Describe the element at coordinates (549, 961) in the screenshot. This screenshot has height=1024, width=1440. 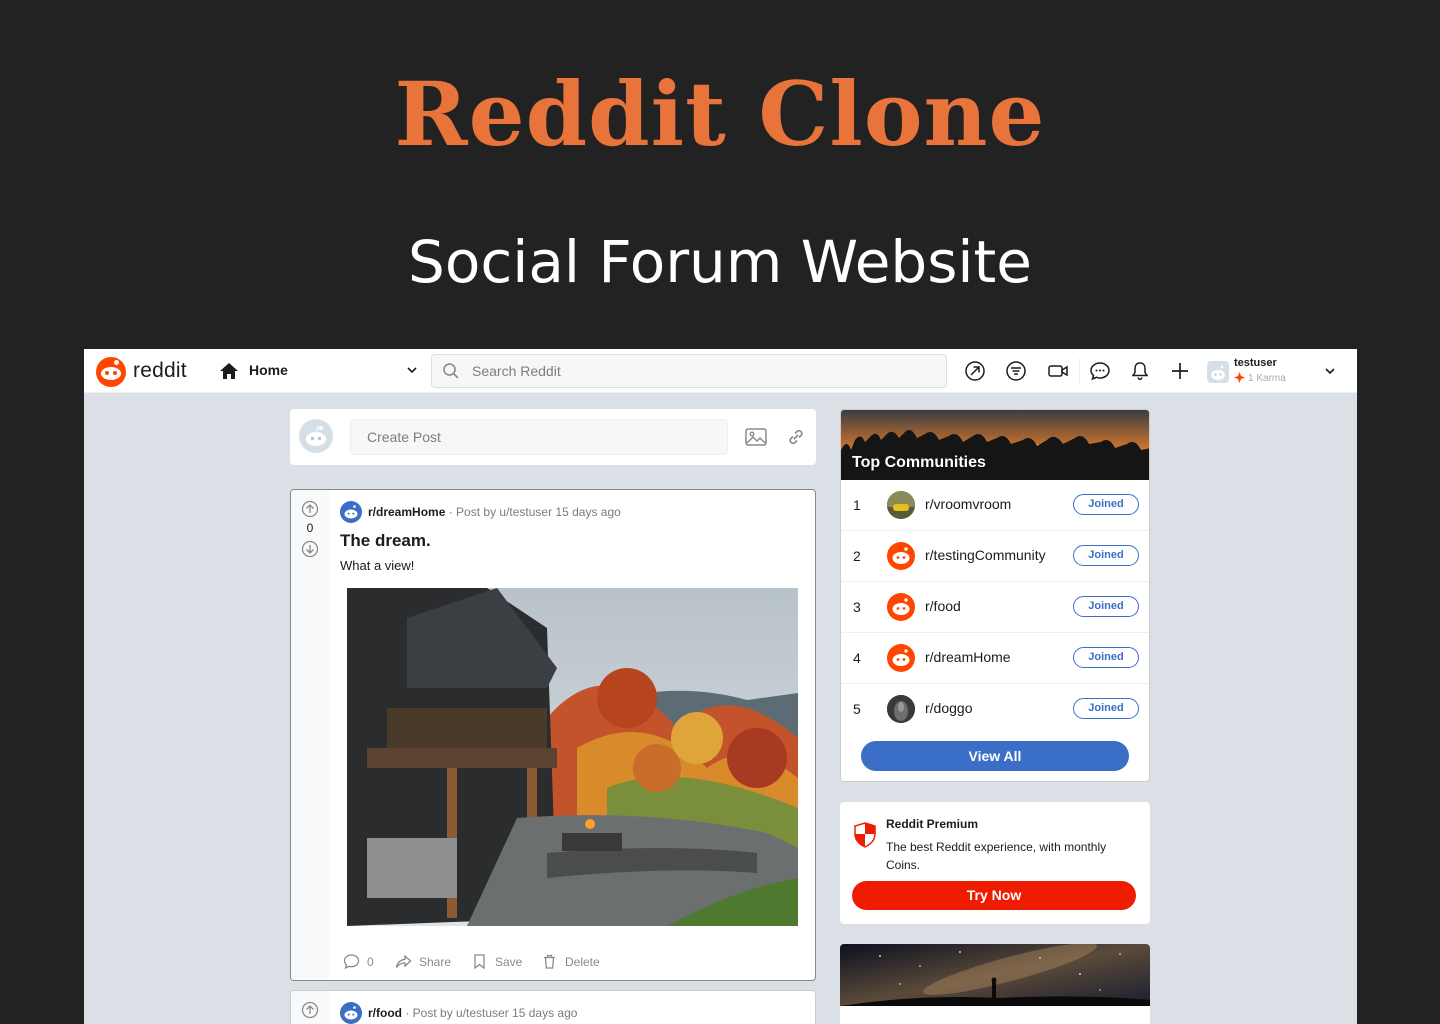
I see `trash-icon` at that location.